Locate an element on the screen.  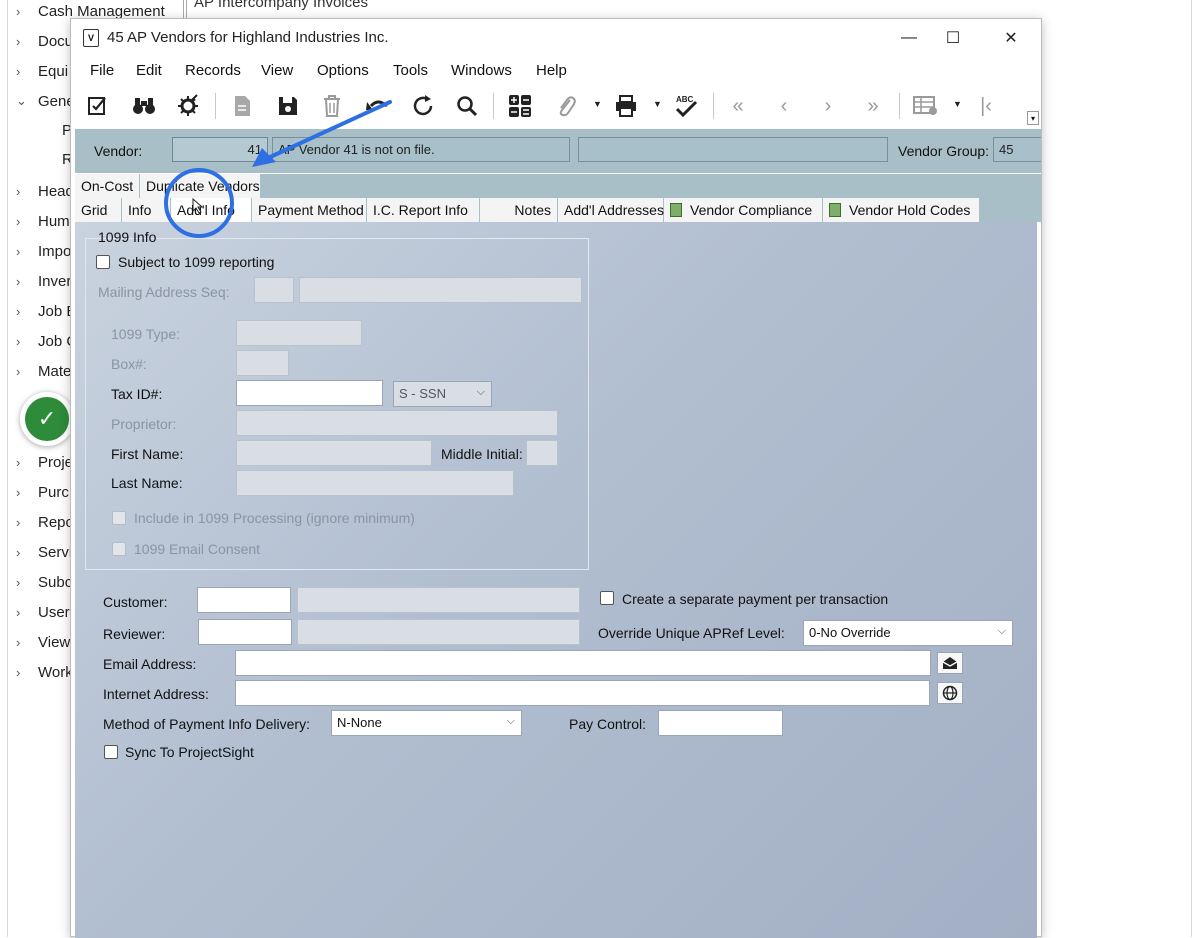
tab-grid: Grid is located at coordinates (98, 210).